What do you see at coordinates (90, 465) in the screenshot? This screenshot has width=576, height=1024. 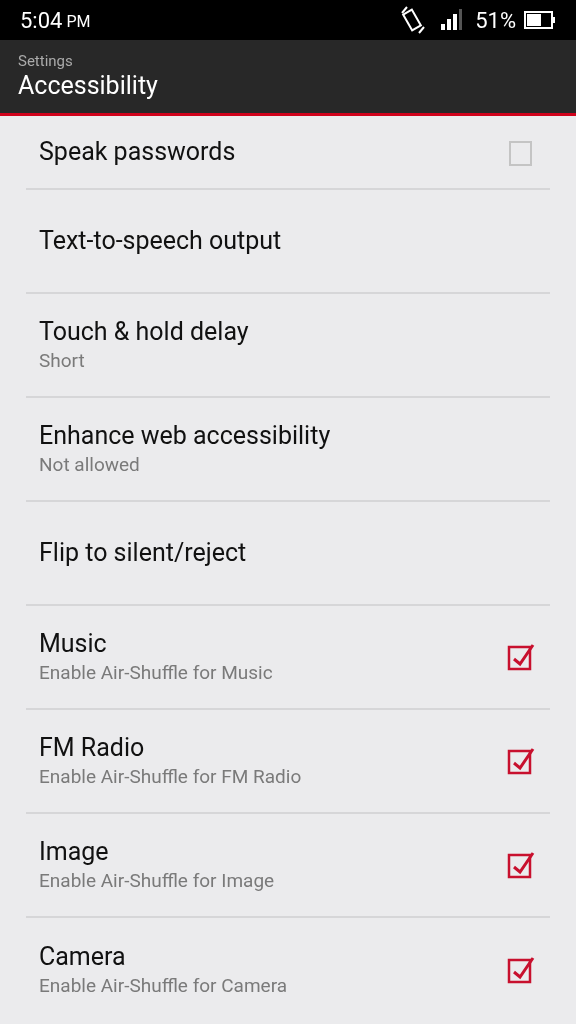 I see `setting-summary: Not allowed` at bounding box center [90, 465].